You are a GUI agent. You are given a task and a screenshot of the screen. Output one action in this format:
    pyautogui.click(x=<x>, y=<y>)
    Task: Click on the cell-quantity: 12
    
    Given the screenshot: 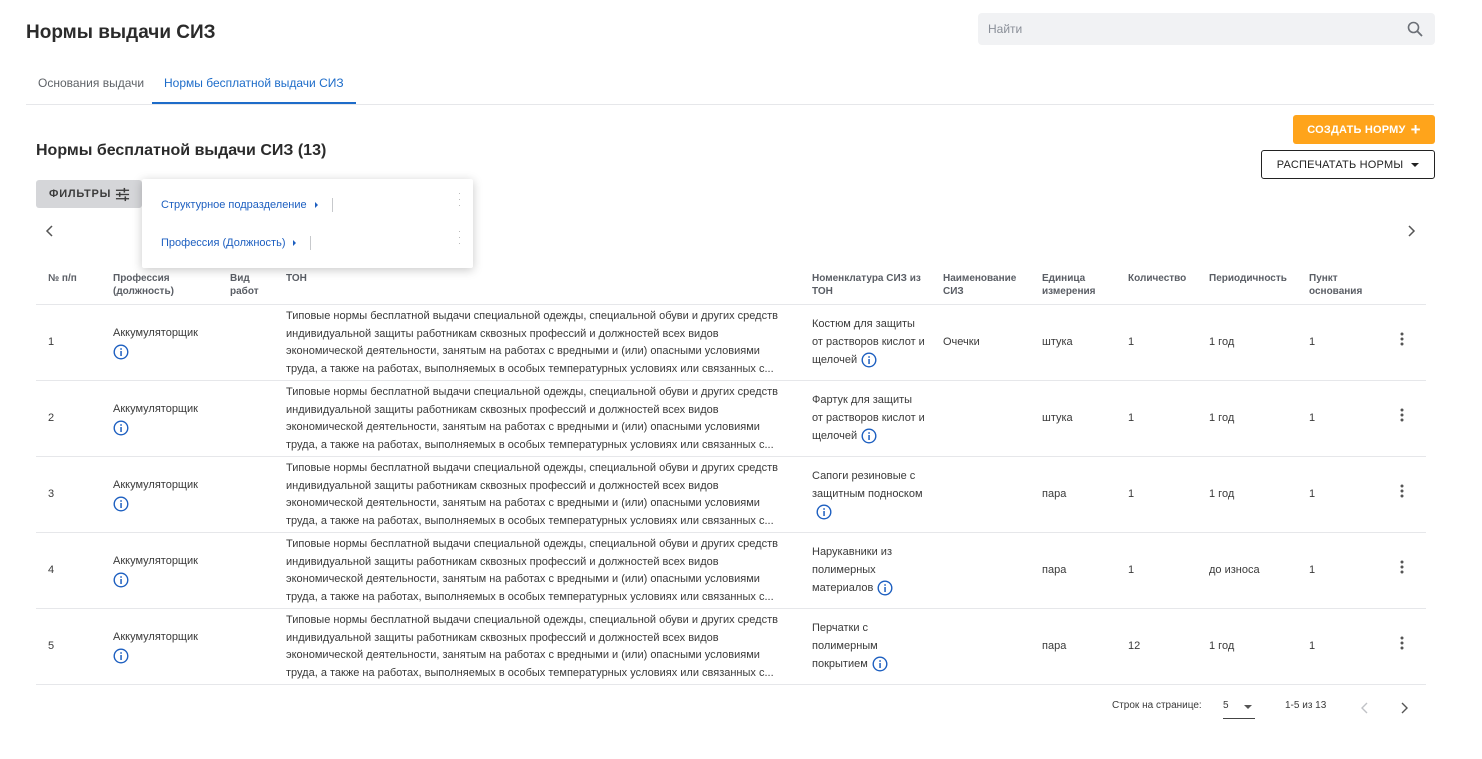 What is the action you would take?
    pyautogui.click(x=1156, y=646)
    